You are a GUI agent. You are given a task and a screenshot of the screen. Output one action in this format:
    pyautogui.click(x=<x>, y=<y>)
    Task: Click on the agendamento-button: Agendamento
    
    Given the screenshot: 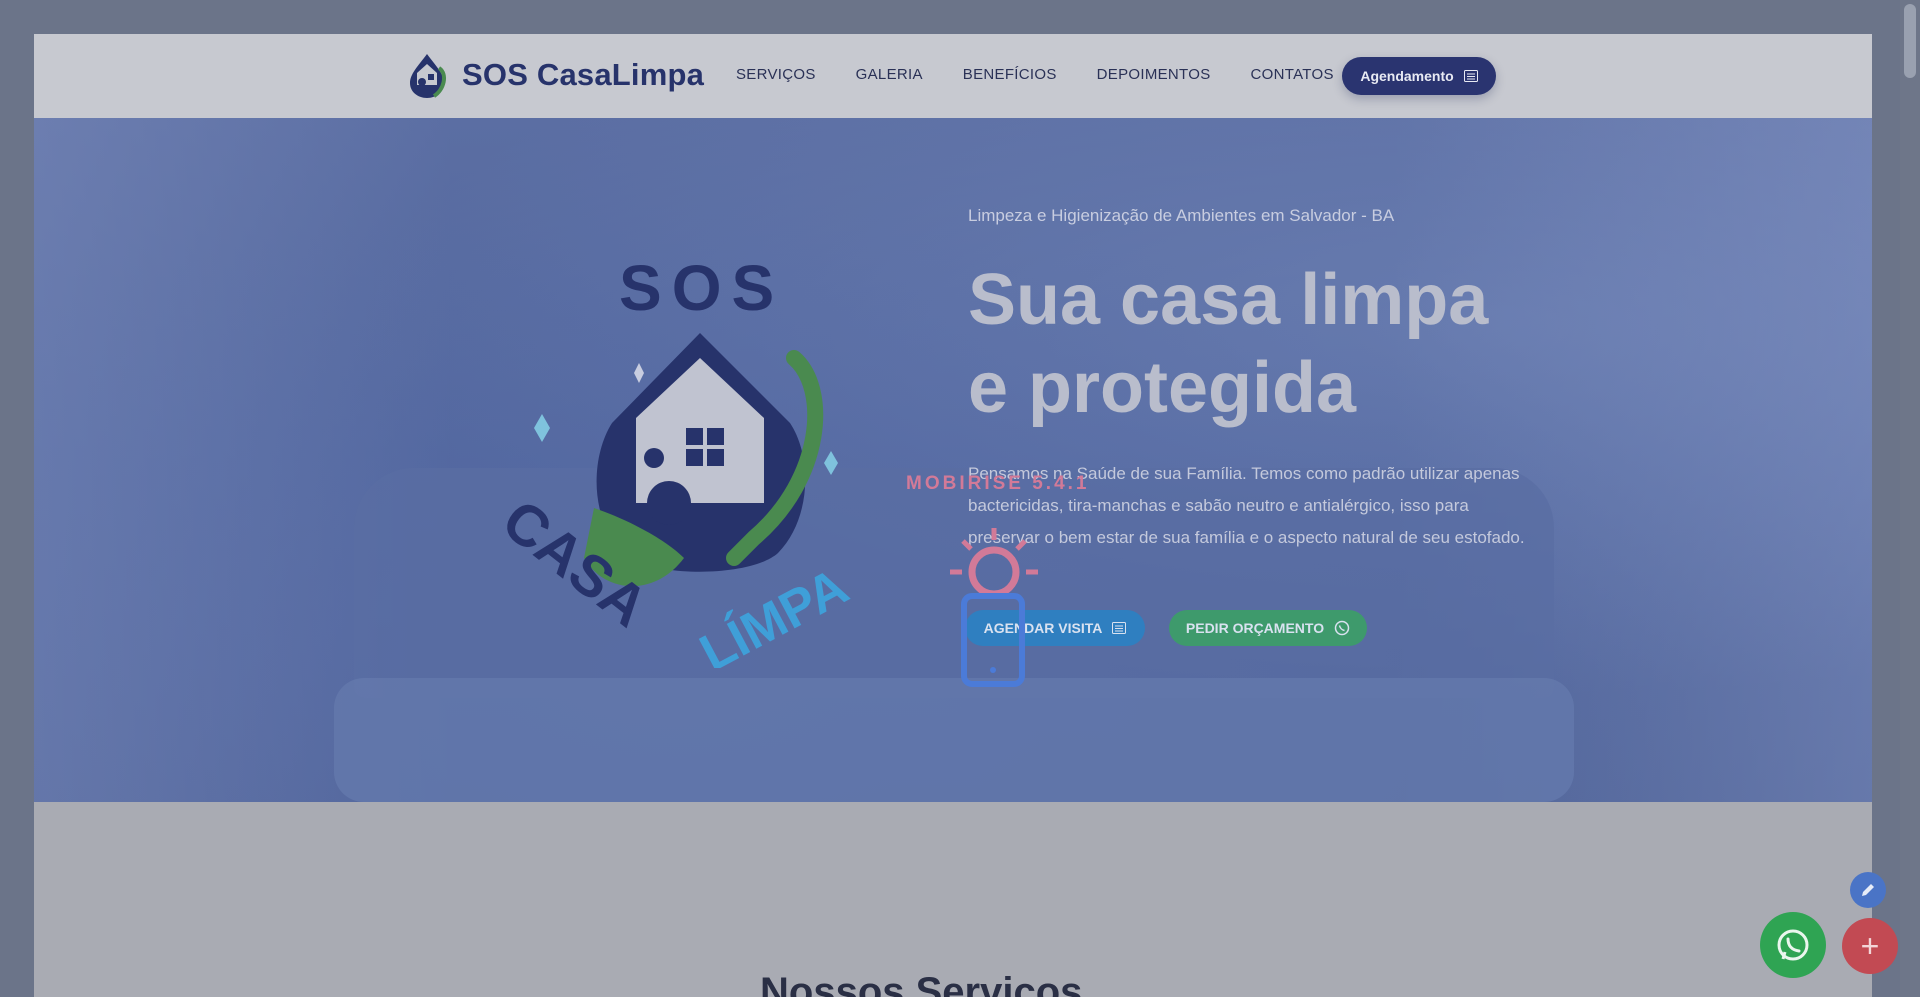 What is the action you would take?
    pyautogui.click(x=1419, y=76)
    